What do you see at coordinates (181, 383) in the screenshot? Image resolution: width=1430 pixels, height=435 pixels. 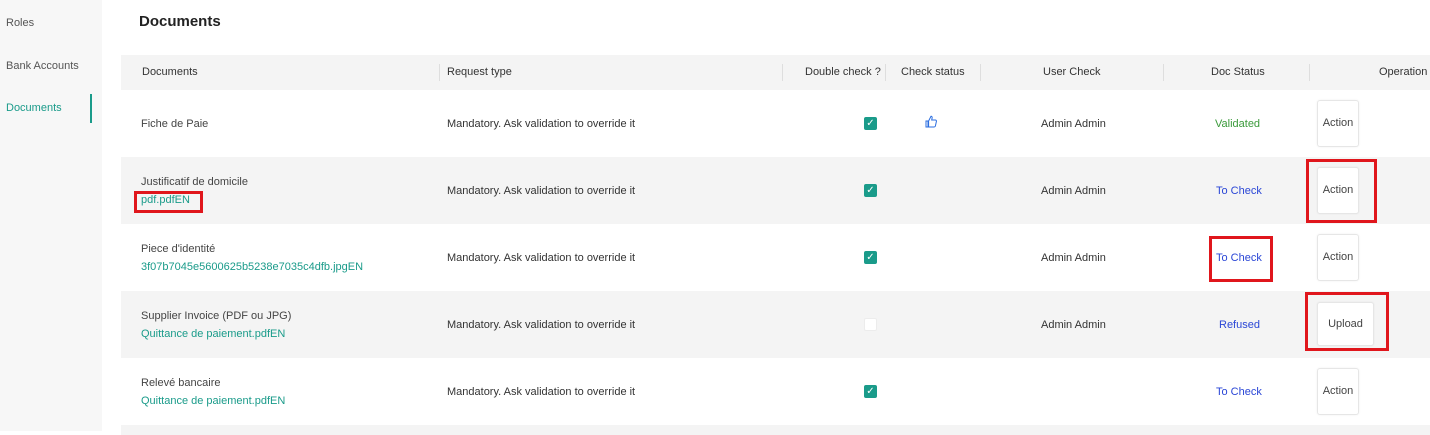 I see `document-name: Relevé bancaire` at bounding box center [181, 383].